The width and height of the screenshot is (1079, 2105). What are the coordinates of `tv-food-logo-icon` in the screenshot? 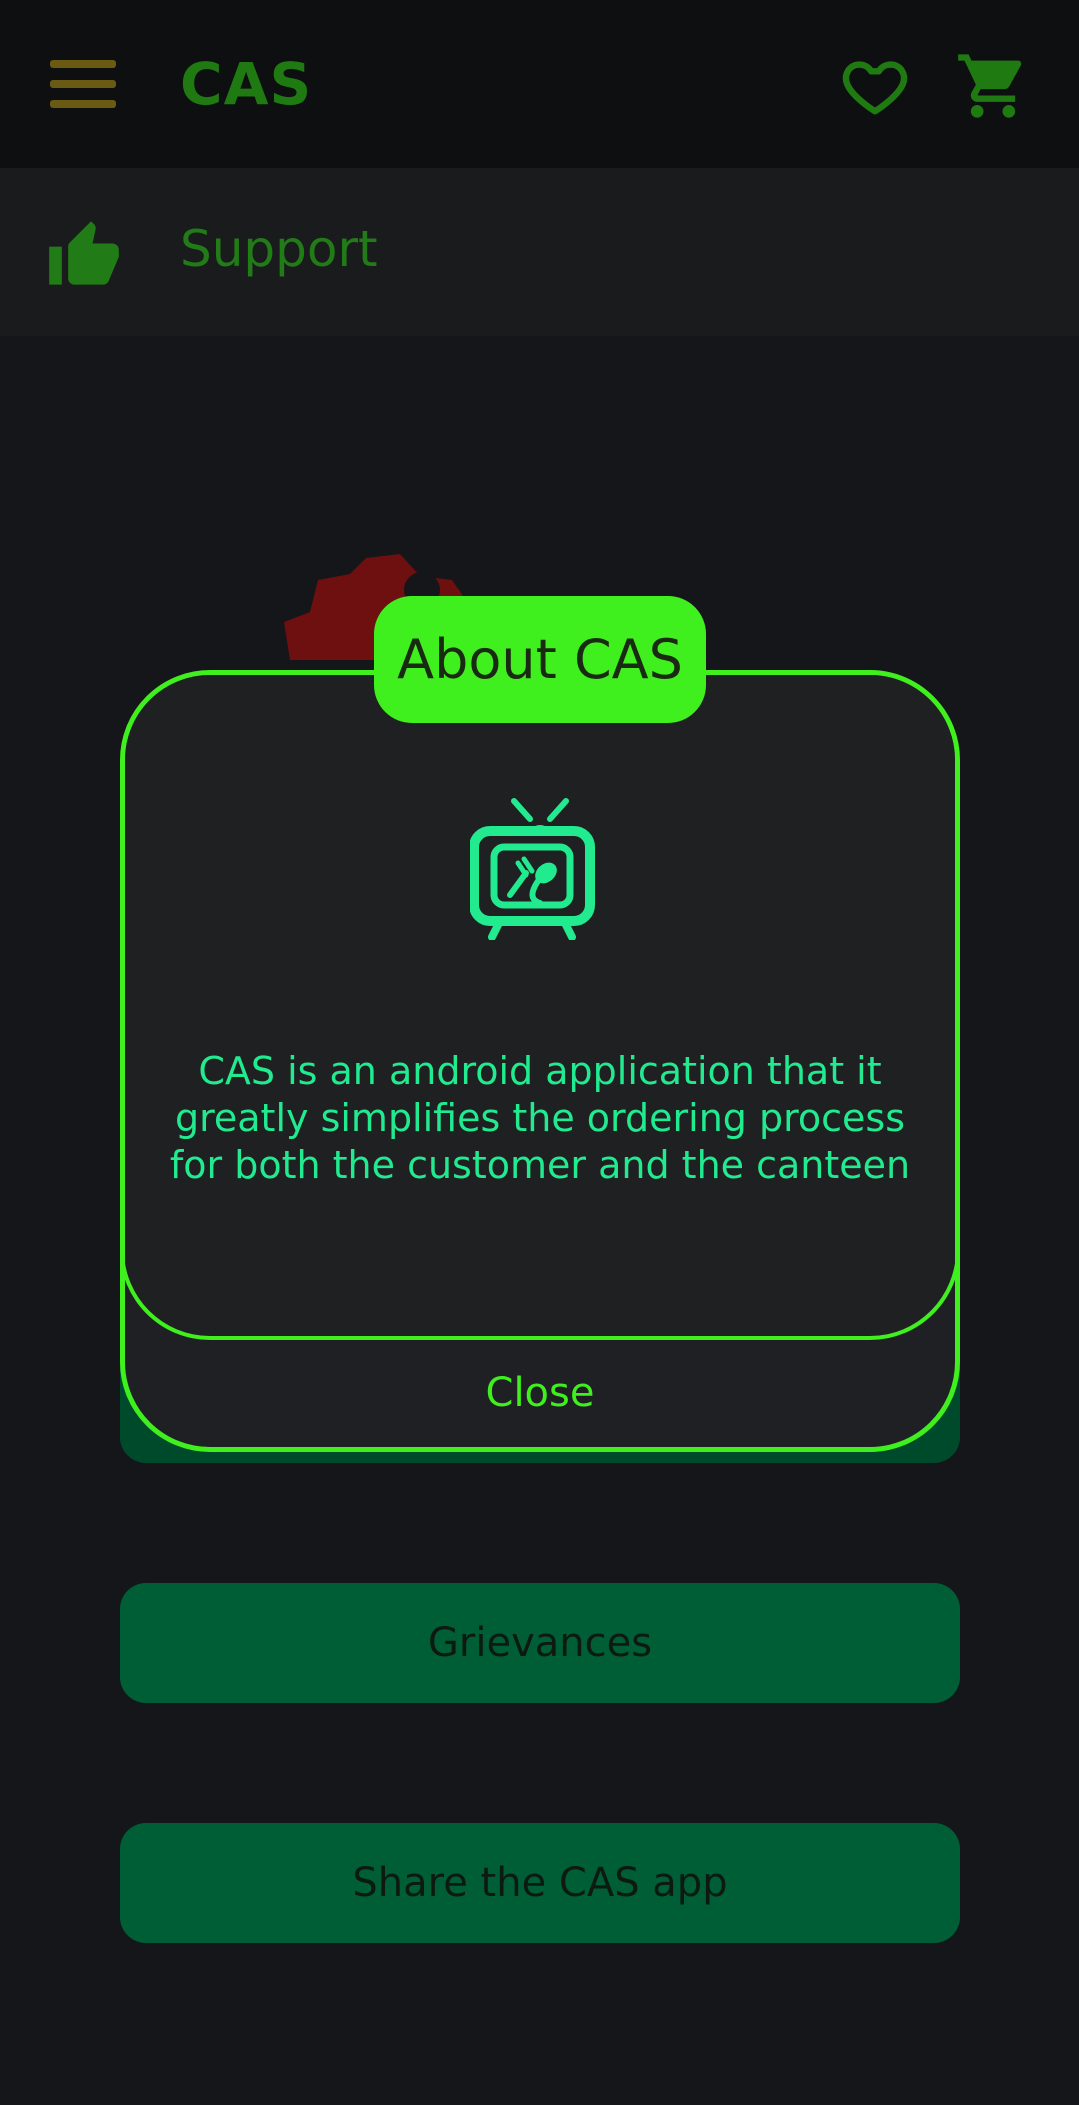 It's located at (539, 868).